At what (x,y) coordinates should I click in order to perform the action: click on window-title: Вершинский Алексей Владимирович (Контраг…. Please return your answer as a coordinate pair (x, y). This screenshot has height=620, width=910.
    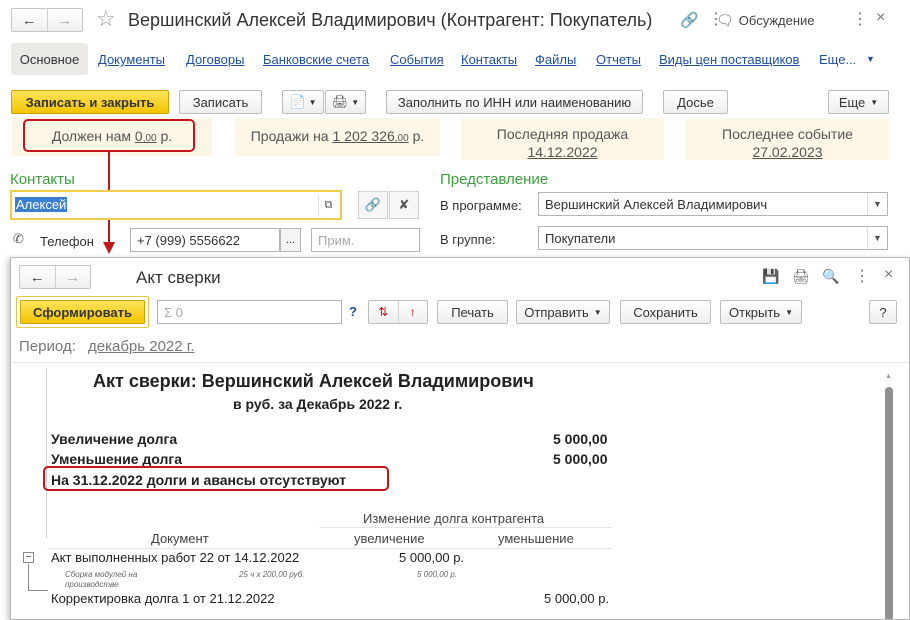
    Looking at the image, I should click on (390, 20).